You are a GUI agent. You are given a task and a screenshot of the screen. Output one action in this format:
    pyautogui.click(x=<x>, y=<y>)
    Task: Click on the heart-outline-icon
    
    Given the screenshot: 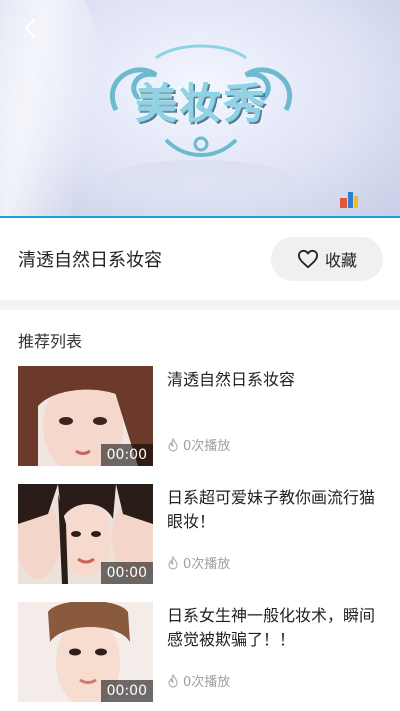 What is the action you would take?
    pyautogui.click(x=307, y=259)
    